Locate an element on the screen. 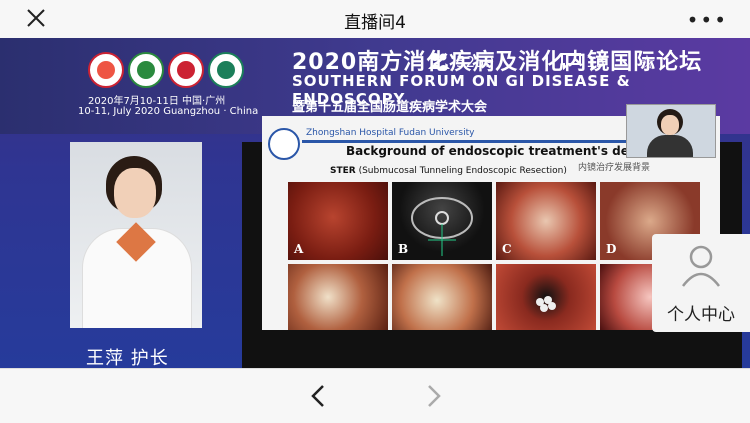 Image resolution: width=750 pixels, height=423 pixels. user-center-label: 个人中心 is located at coordinates (701, 315).